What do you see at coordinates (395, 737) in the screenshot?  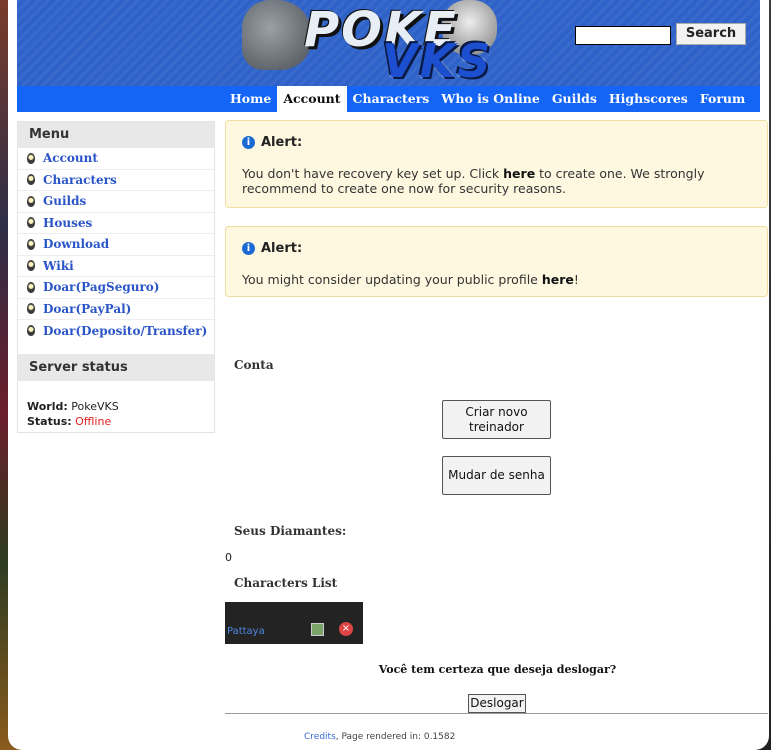 I see `render-time: , Page rendered in: 0.1582` at bounding box center [395, 737].